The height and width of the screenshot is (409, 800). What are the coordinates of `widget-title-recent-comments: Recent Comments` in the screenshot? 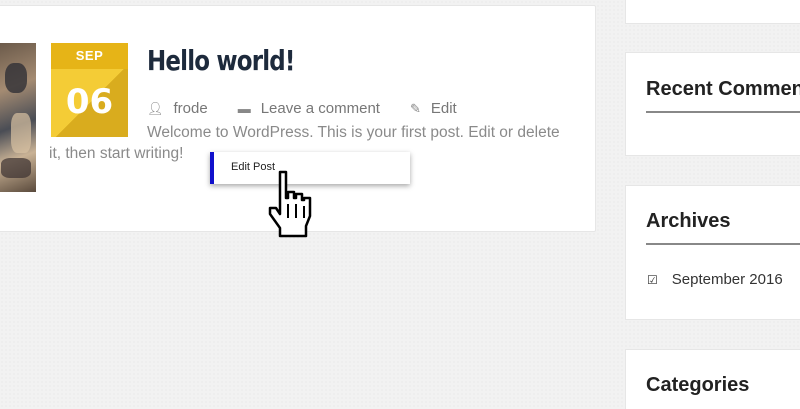 It's located at (723, 89).